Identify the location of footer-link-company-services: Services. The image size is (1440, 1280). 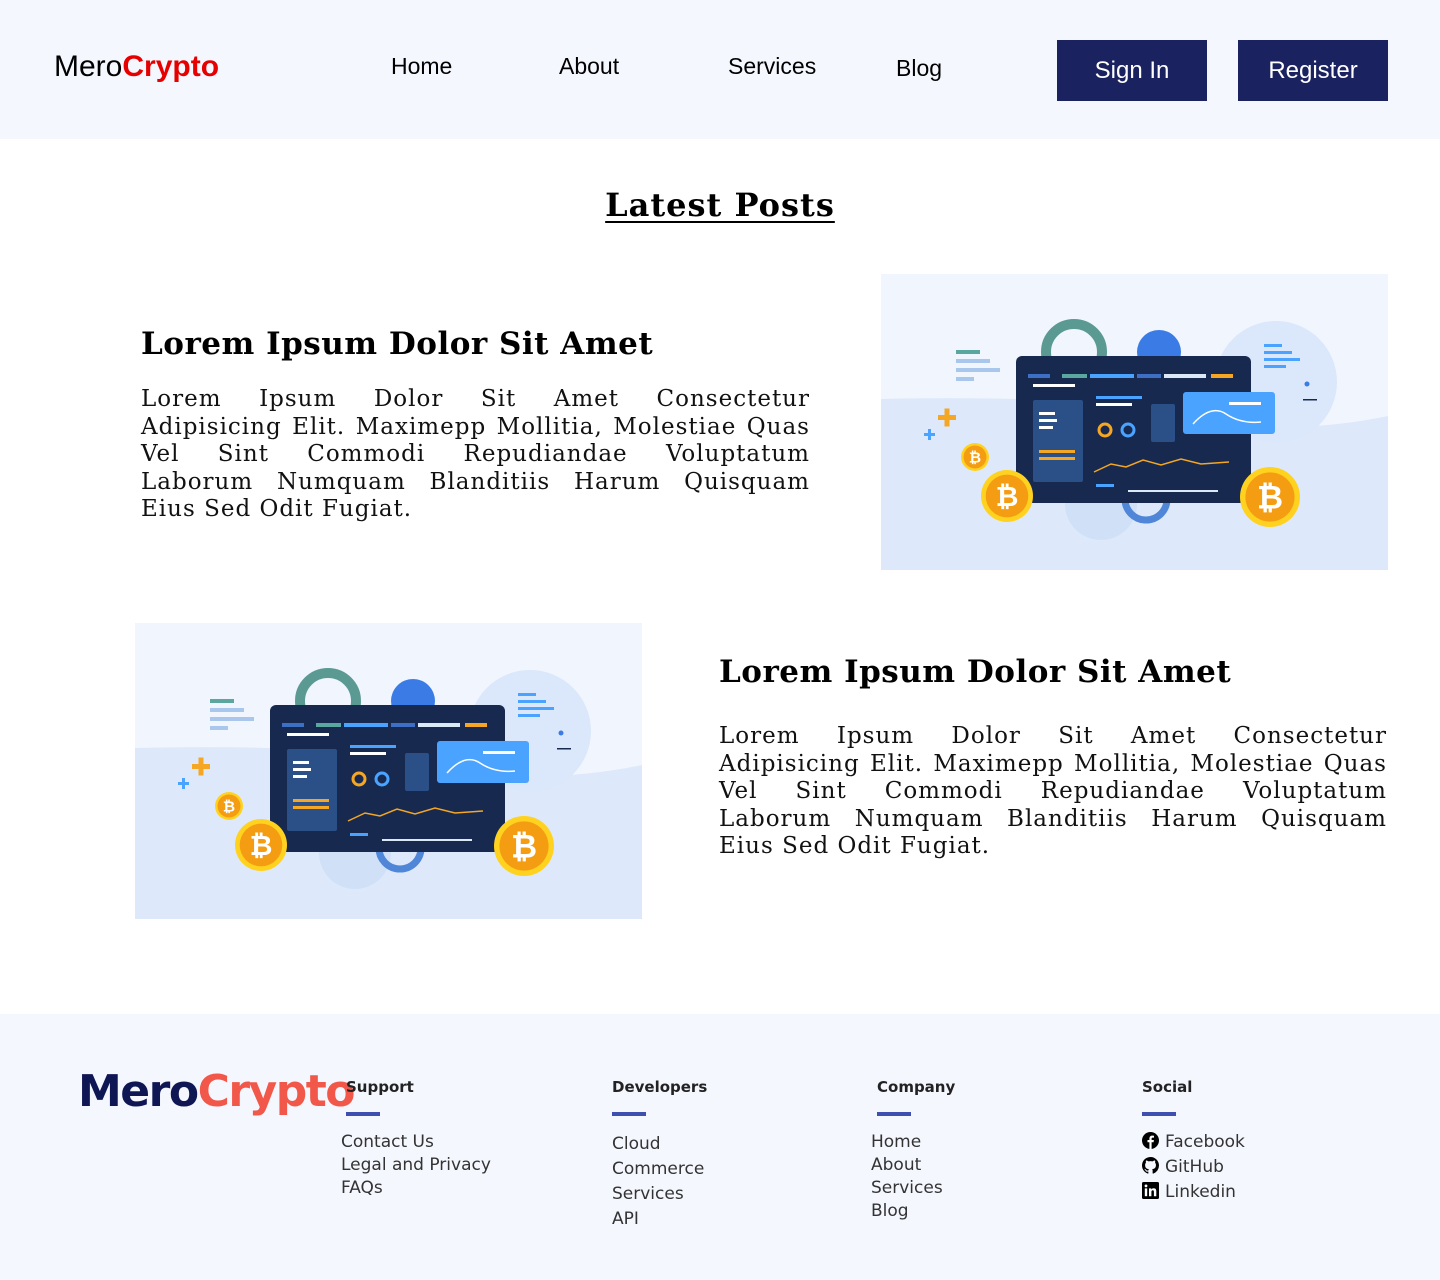
(907, 1188).